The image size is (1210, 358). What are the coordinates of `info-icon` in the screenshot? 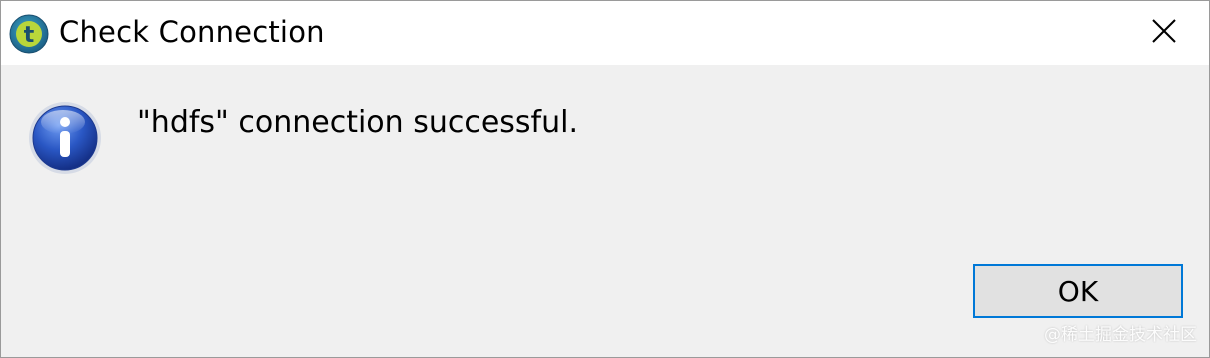 It's located at (65, 138).